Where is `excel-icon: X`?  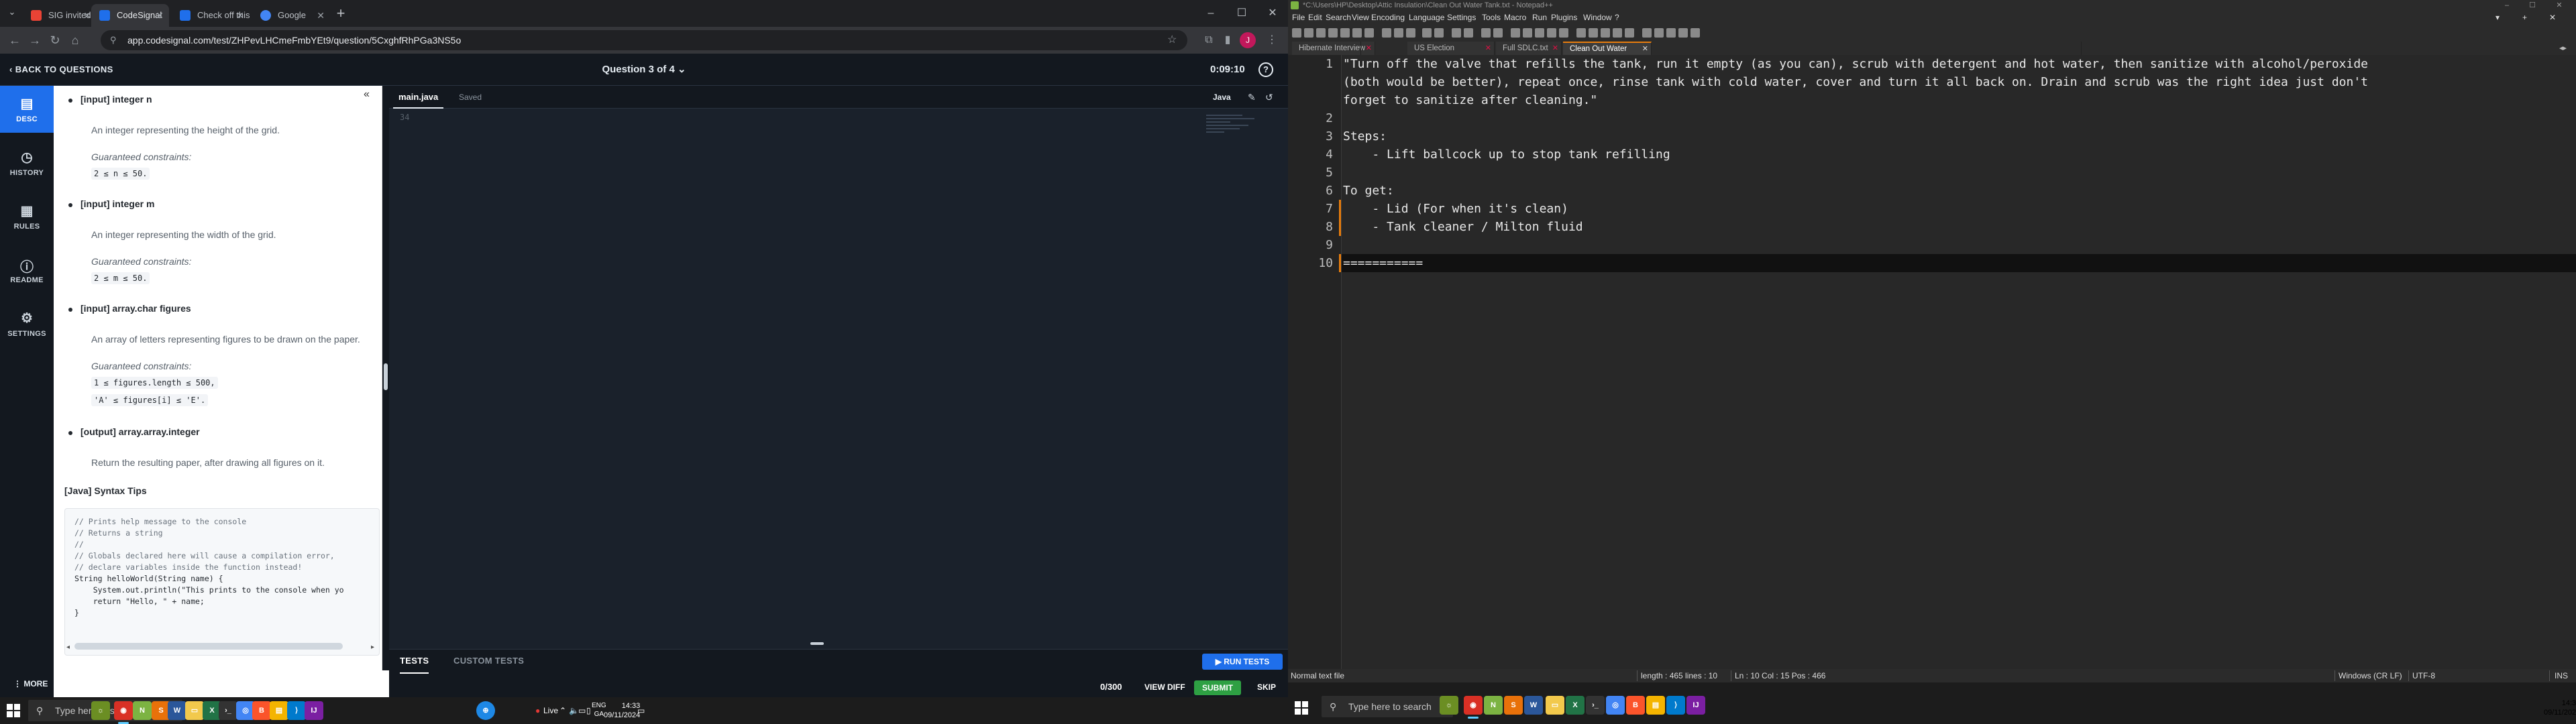 excel-icon: X is located at coordinates (1575, 705).